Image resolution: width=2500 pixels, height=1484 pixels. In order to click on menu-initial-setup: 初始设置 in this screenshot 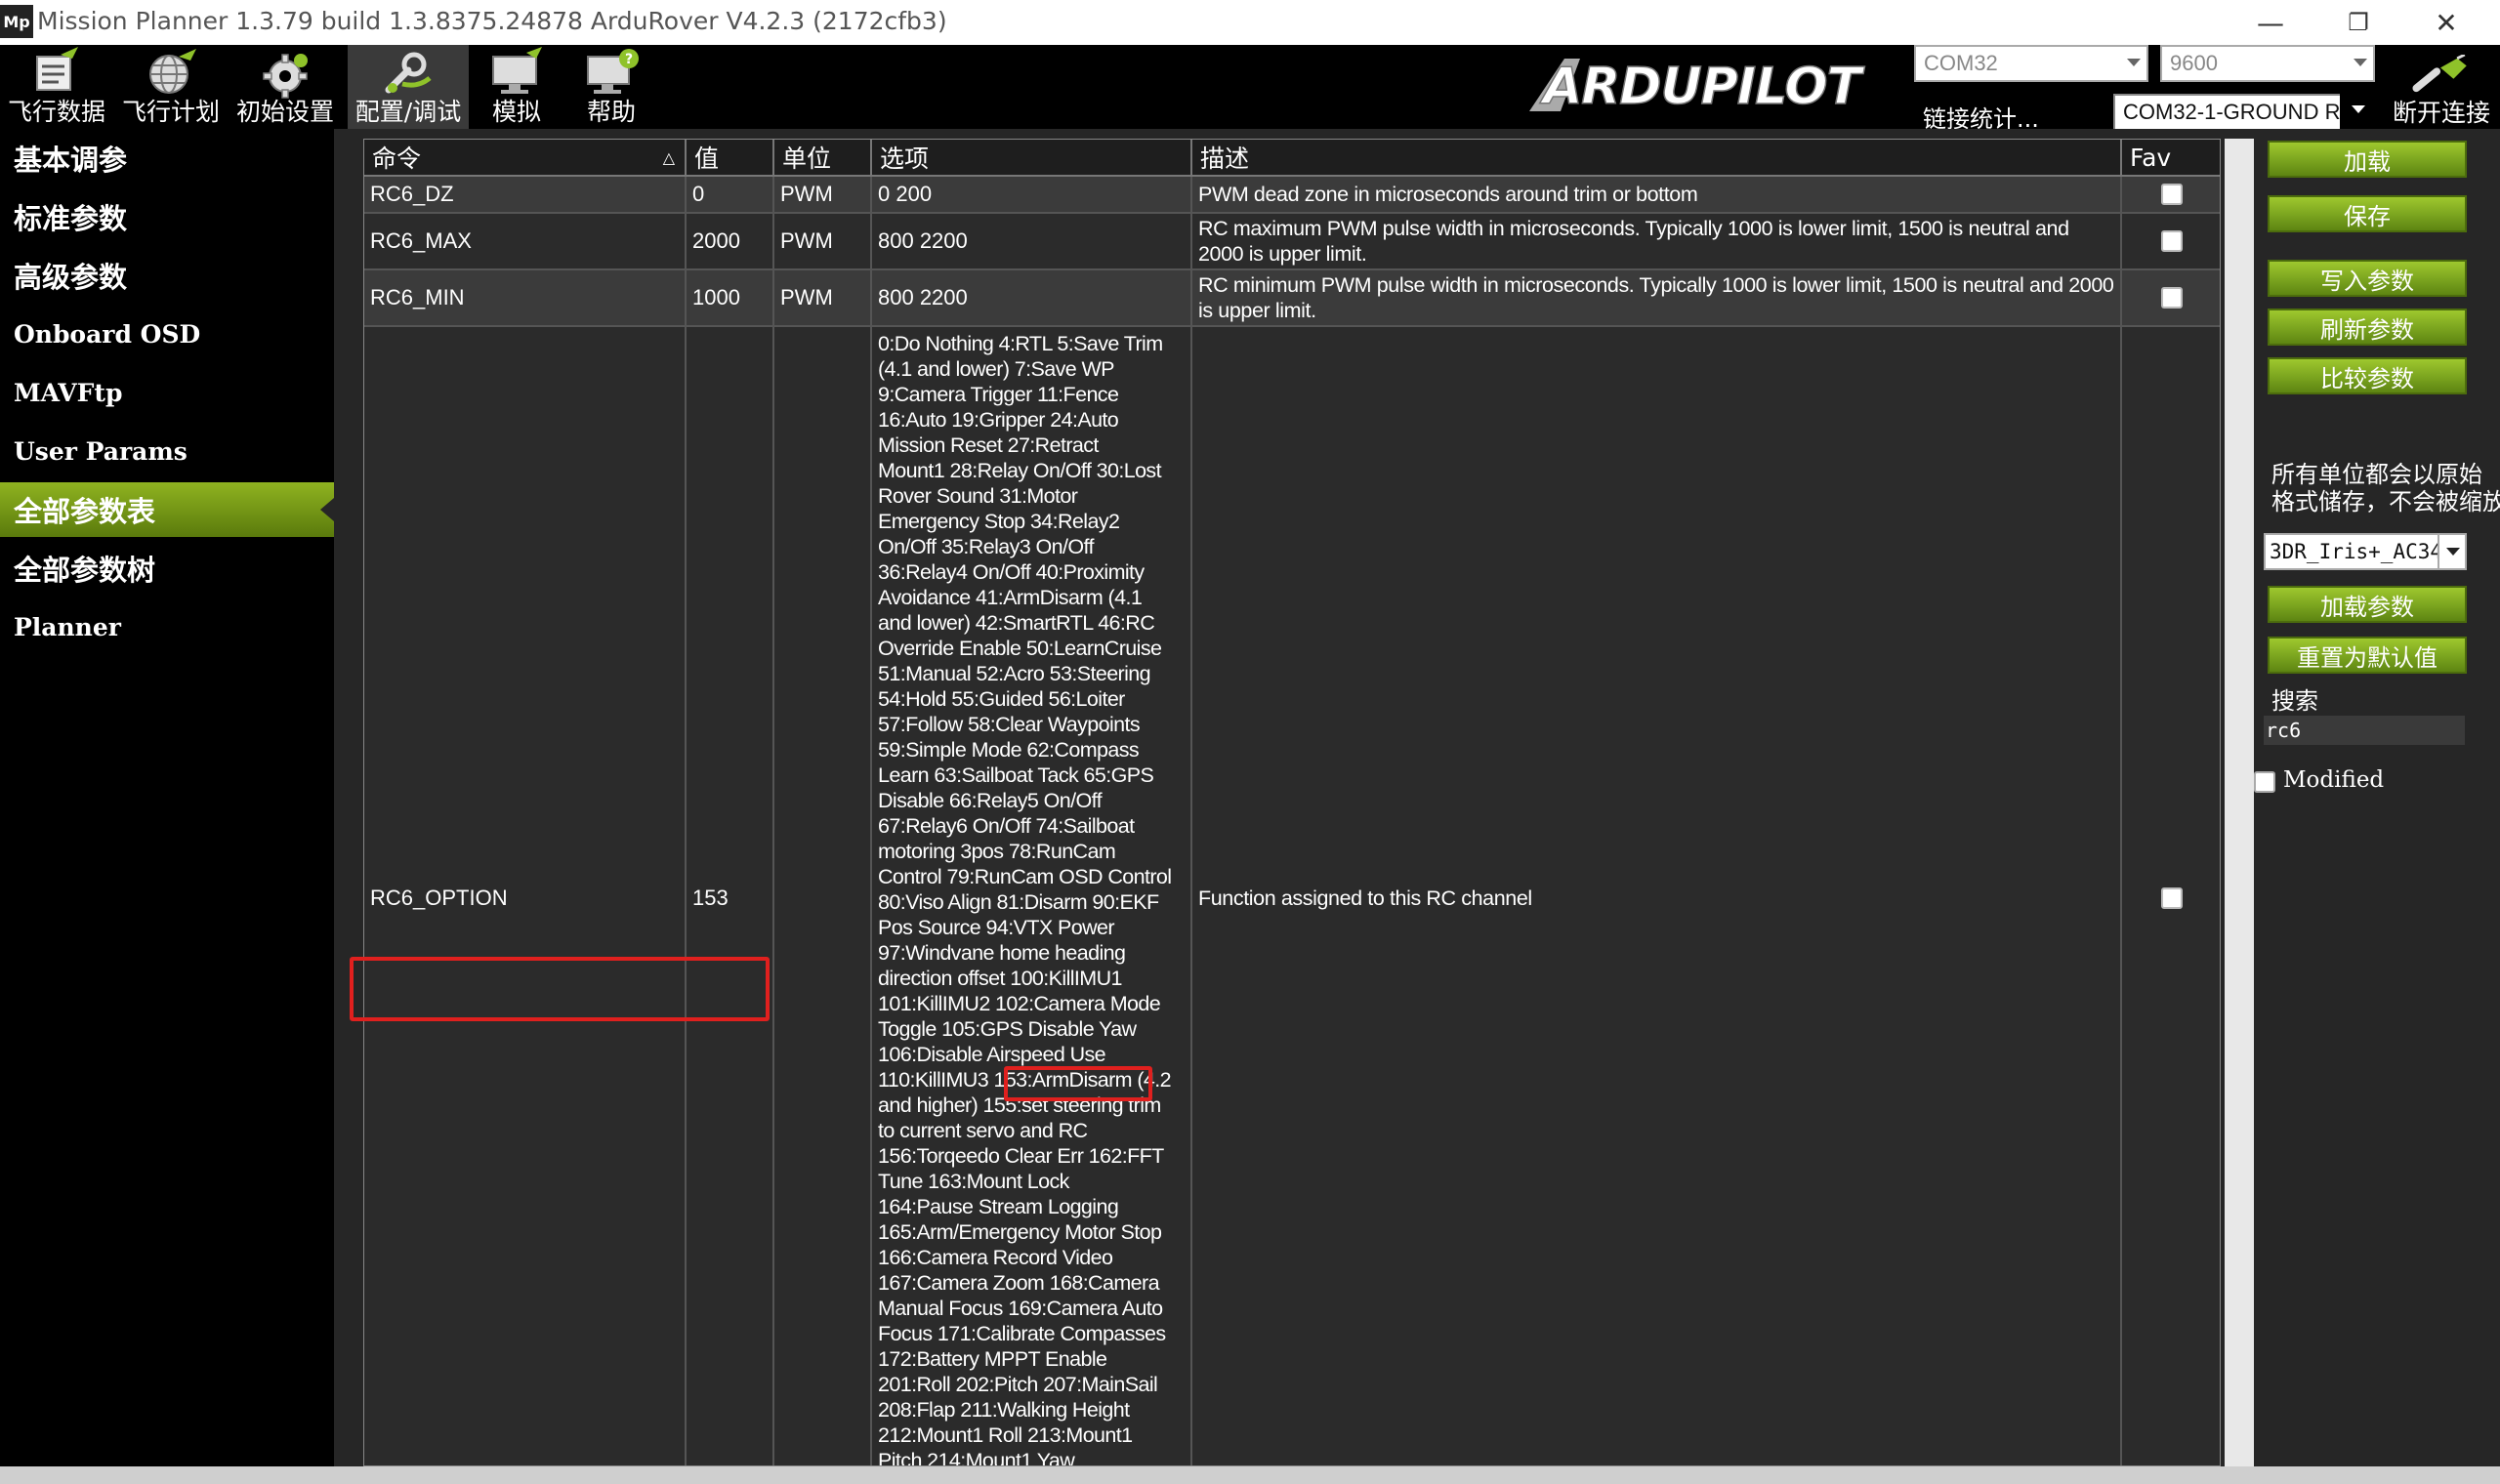, I will do `click(285, 87)`.